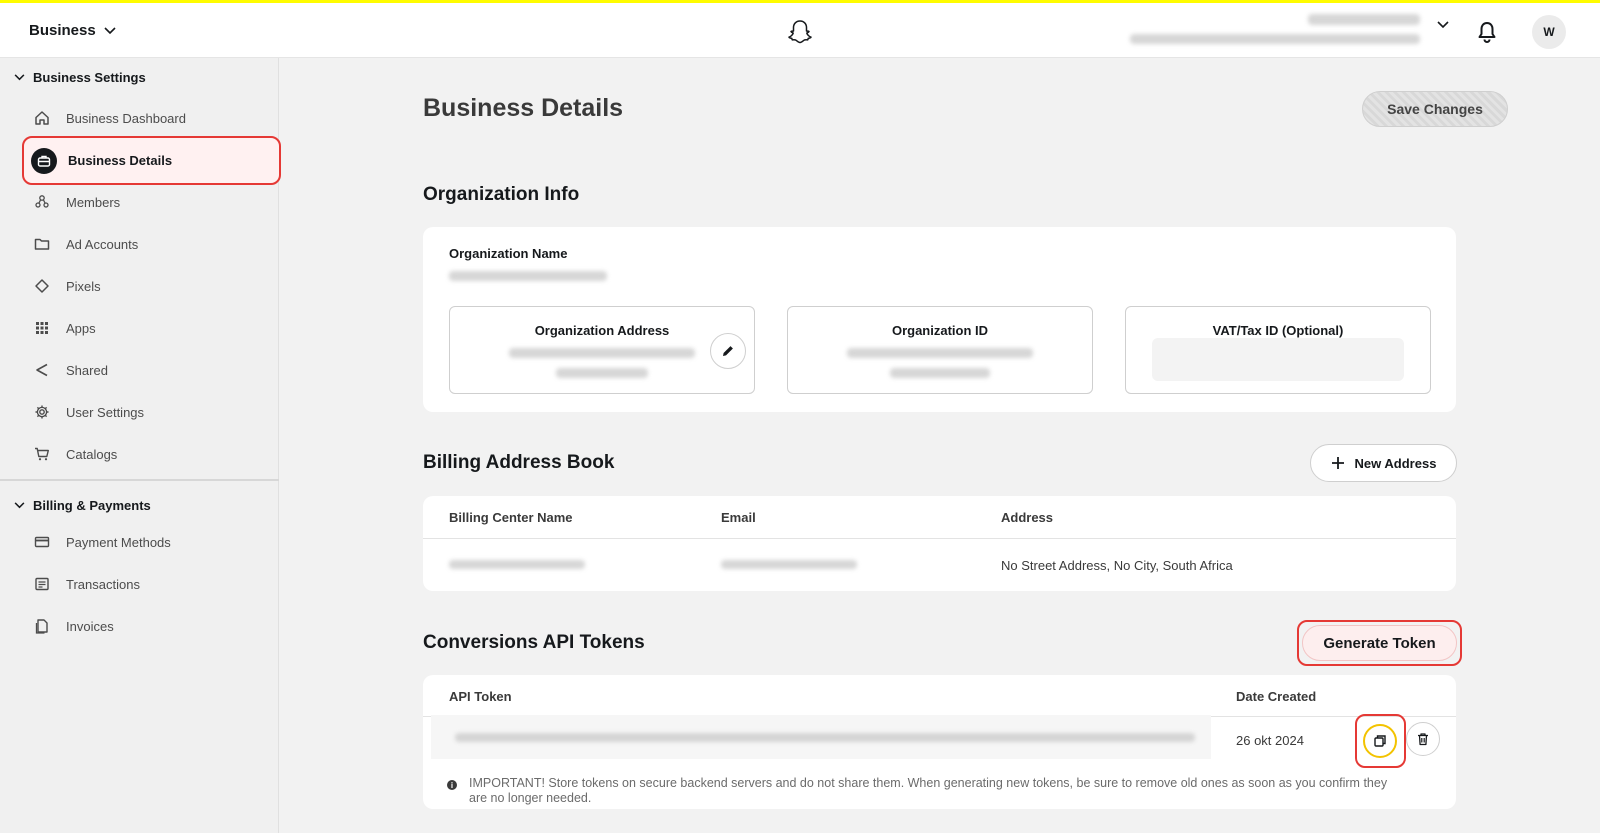 This screenshot has width=1600, height=833. I want to click on account-role-redacted, so click(1275, 39).